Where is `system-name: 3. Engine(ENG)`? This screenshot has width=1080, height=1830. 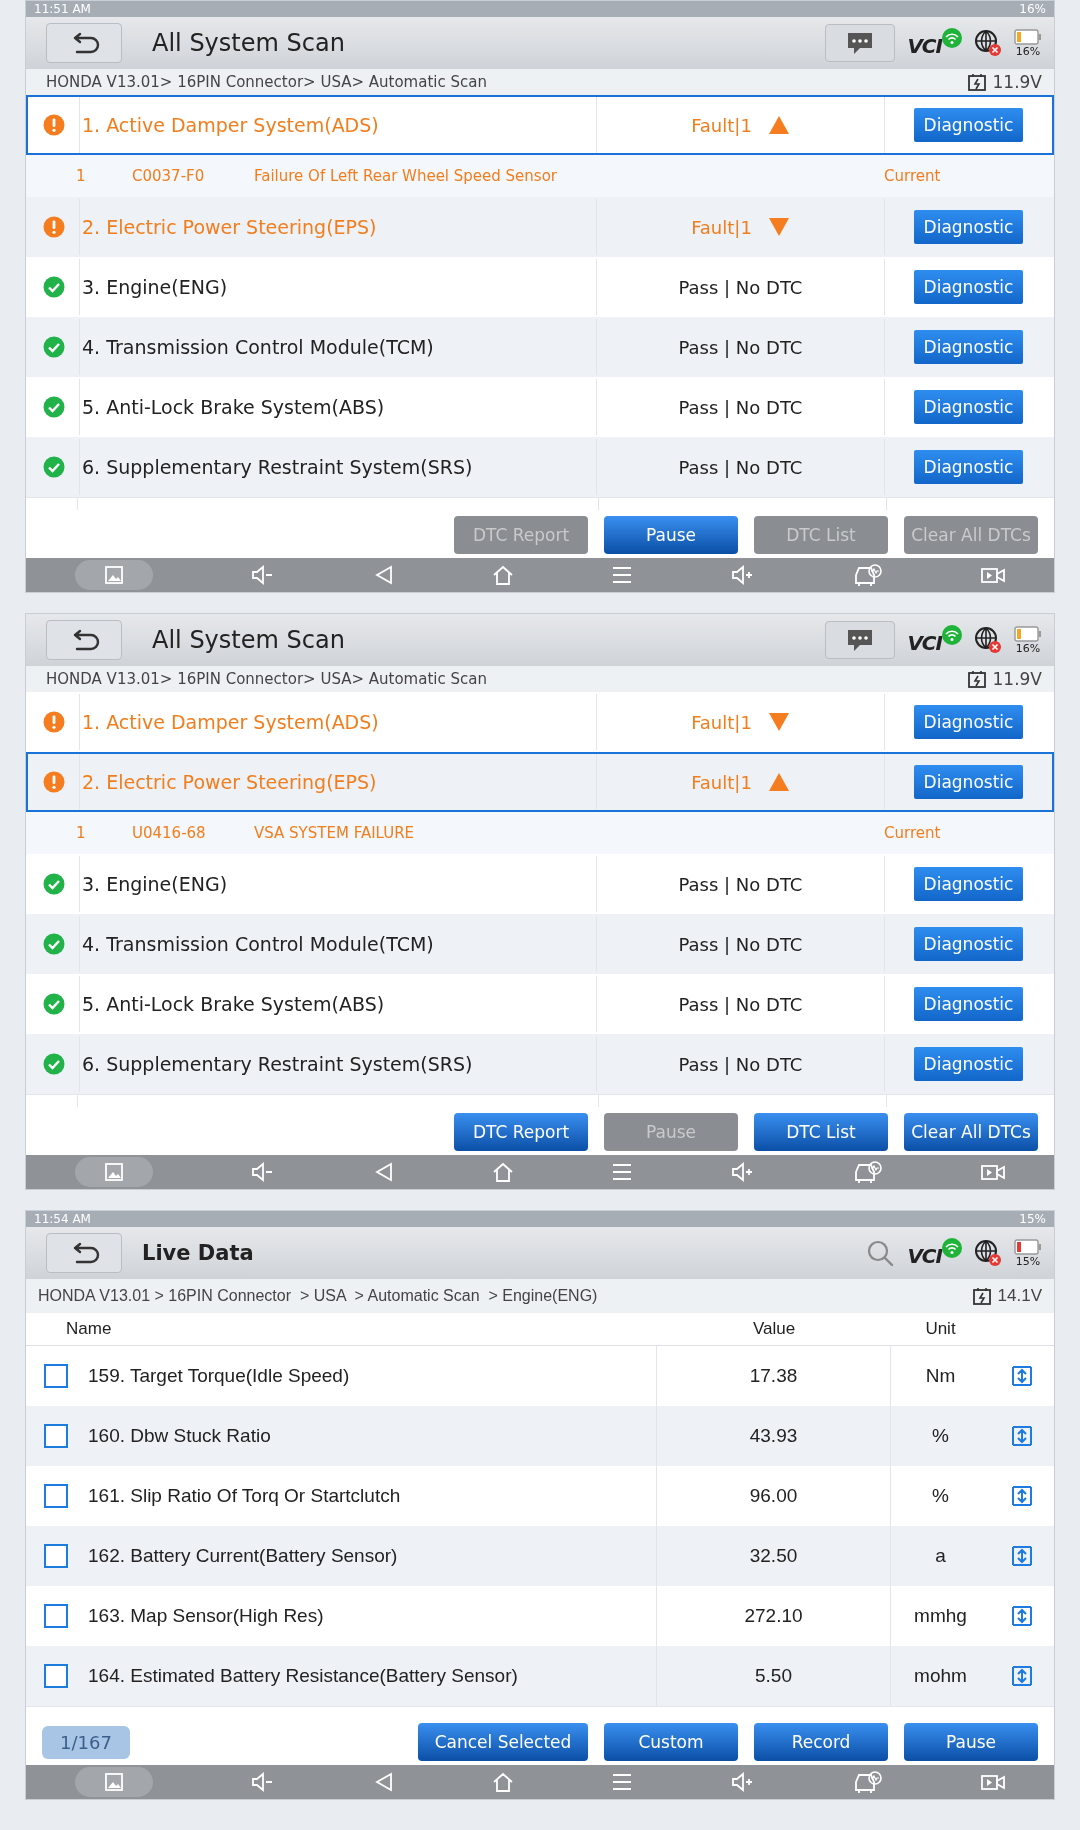 system-name: 3. Engine(ENG) is located at coordinates (154, 287).